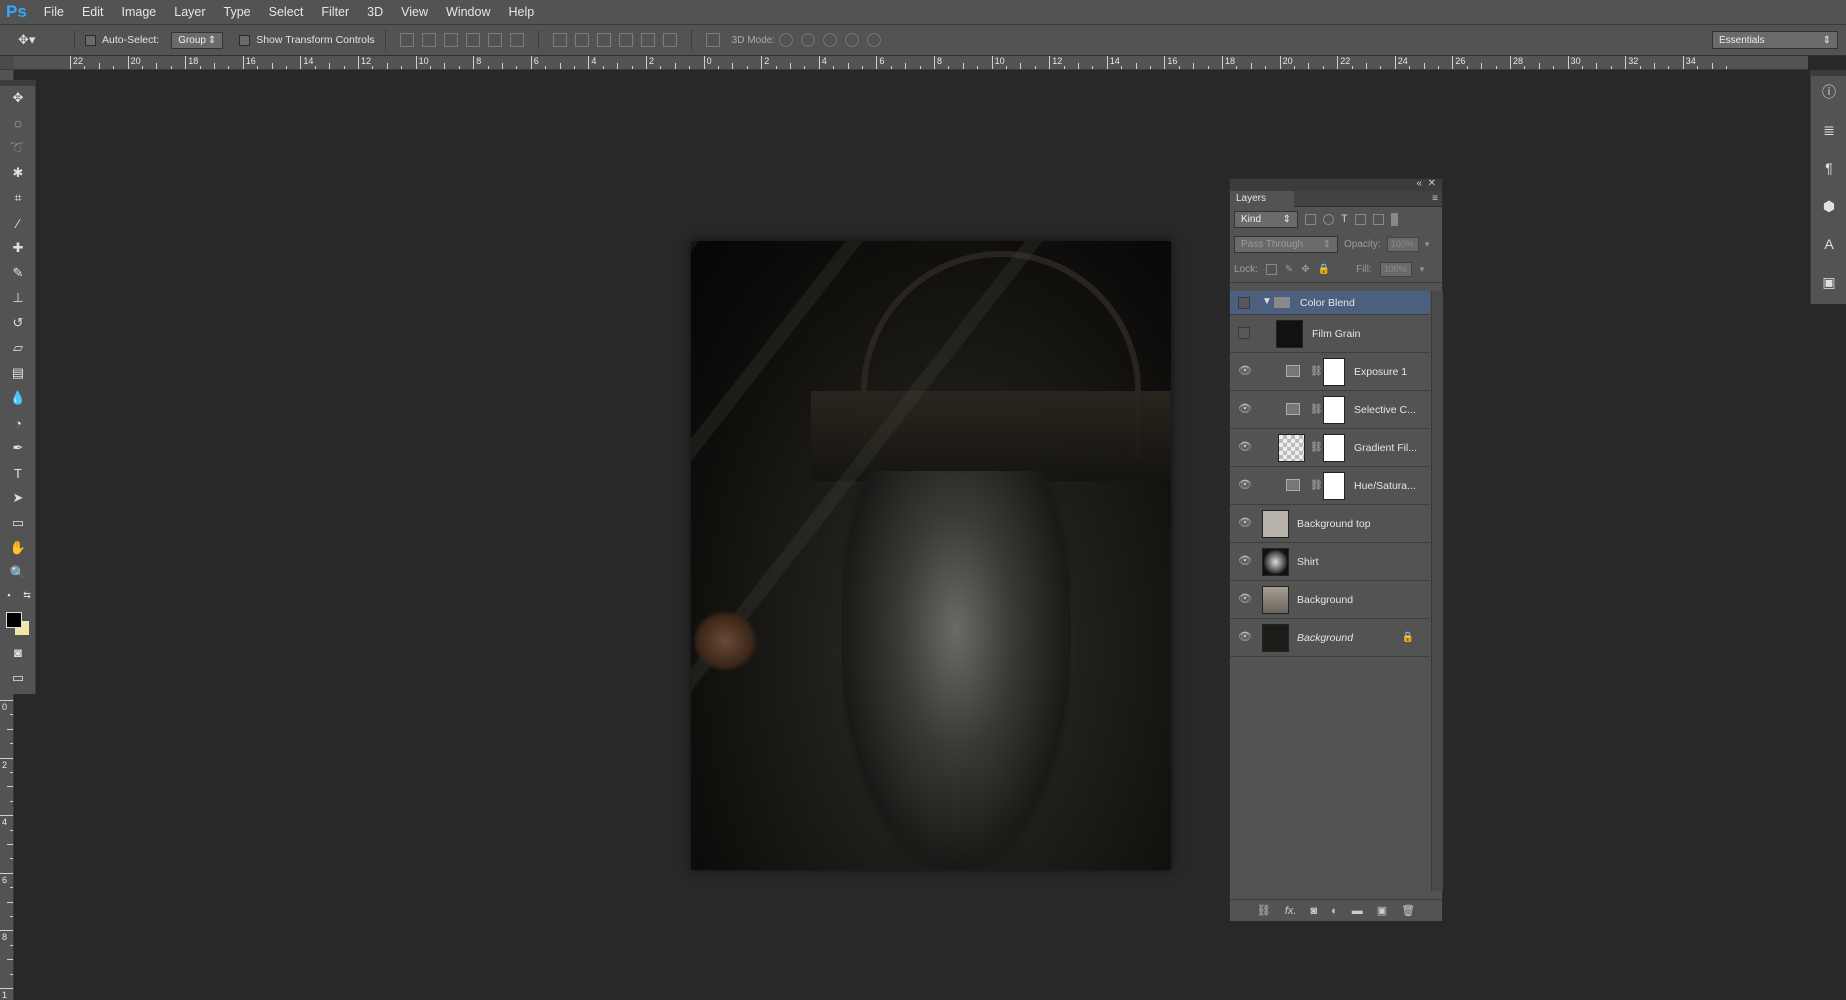 This screenshot has height=1000, width=1846. Describe the element at coordinates (1324, 269) in the screenshot. I see `lock-all-icon: 🔒` at that location.